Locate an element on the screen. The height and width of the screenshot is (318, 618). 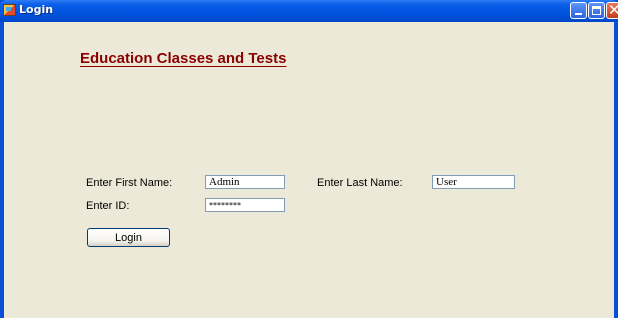
close-icon: ✕ is located at coordinates (613, 10).